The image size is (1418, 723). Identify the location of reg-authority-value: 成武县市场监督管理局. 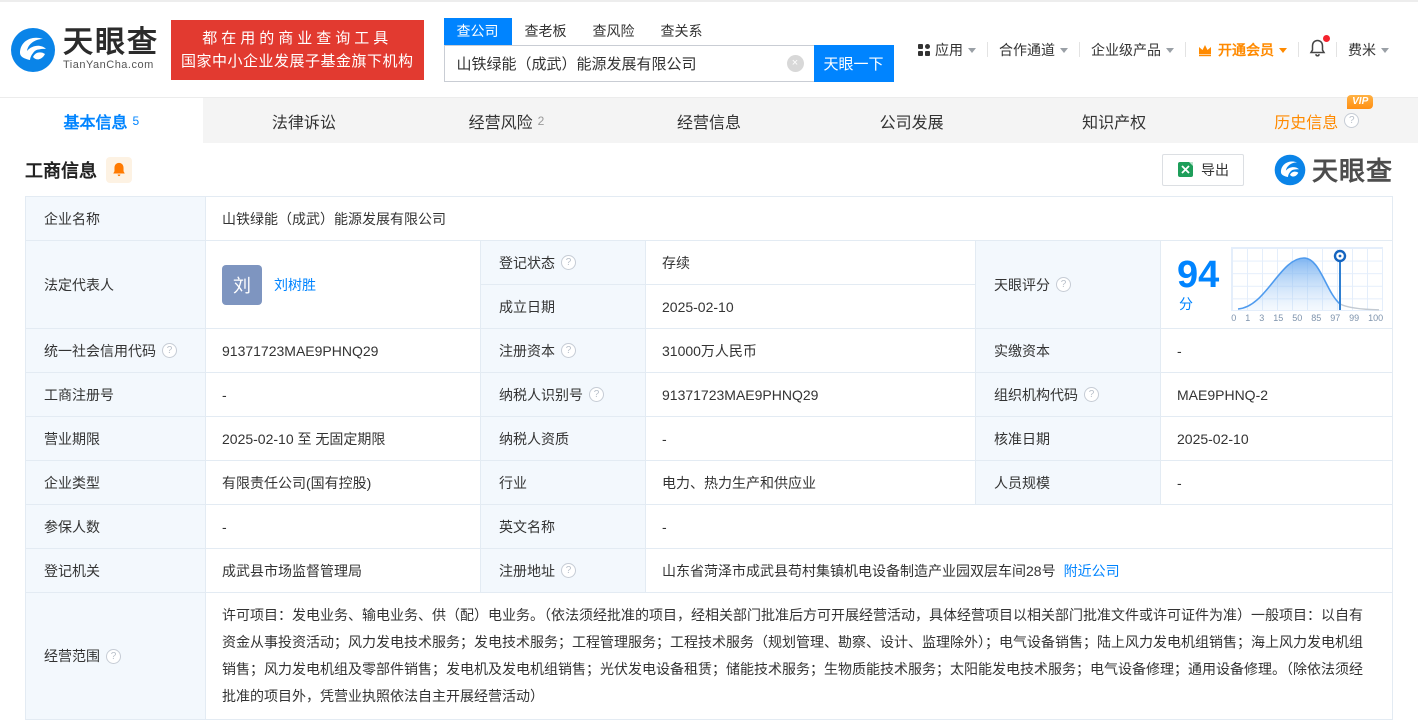
(343, 570).